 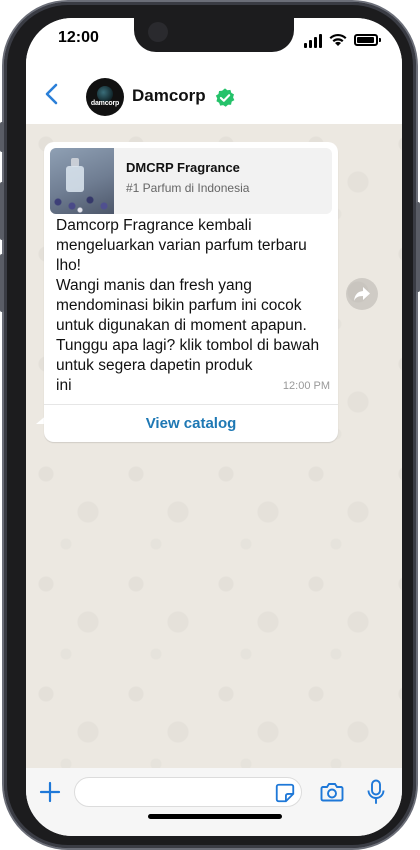 What do you see at coordinates (285, 793) in the screenshot?
I see `sticker-icon` at bounding box center [285, 793].